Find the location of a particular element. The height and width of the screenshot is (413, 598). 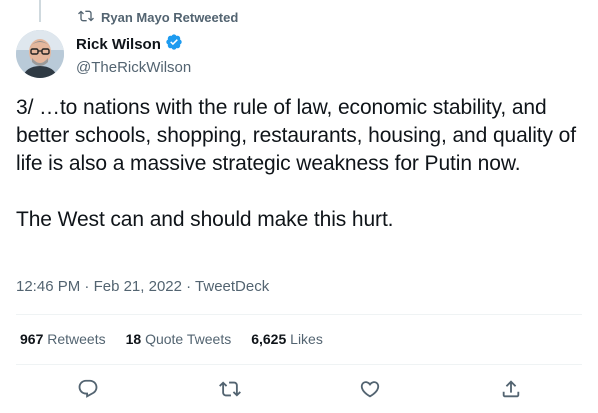

likes-count: 6,625 is located at coordinates (269, 339).